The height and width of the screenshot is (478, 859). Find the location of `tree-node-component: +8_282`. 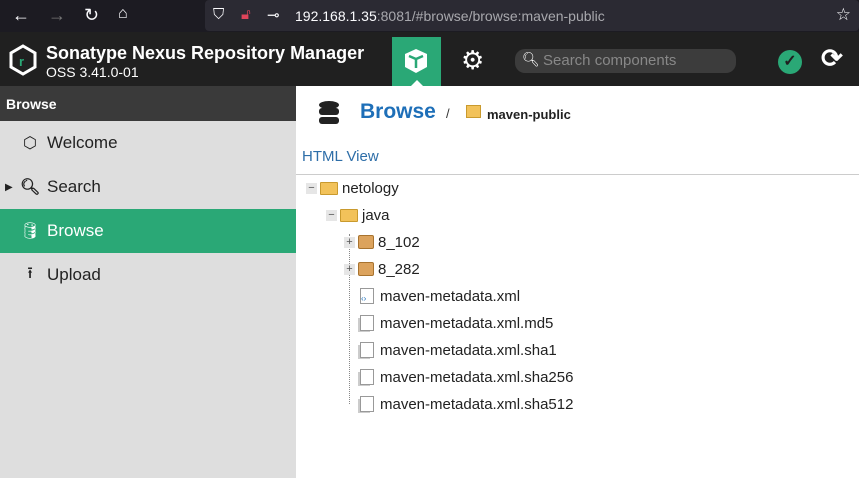

tree-node-component: +8_282 is located at coordinates (382, 269).